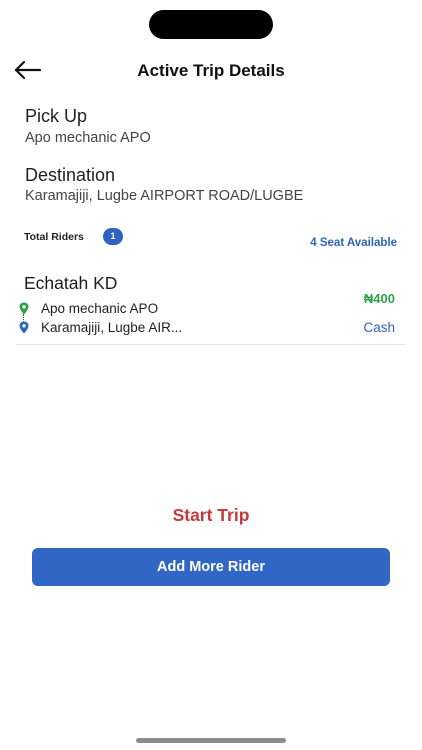  I want to click on destination-label: Destination, so click(70, 175).